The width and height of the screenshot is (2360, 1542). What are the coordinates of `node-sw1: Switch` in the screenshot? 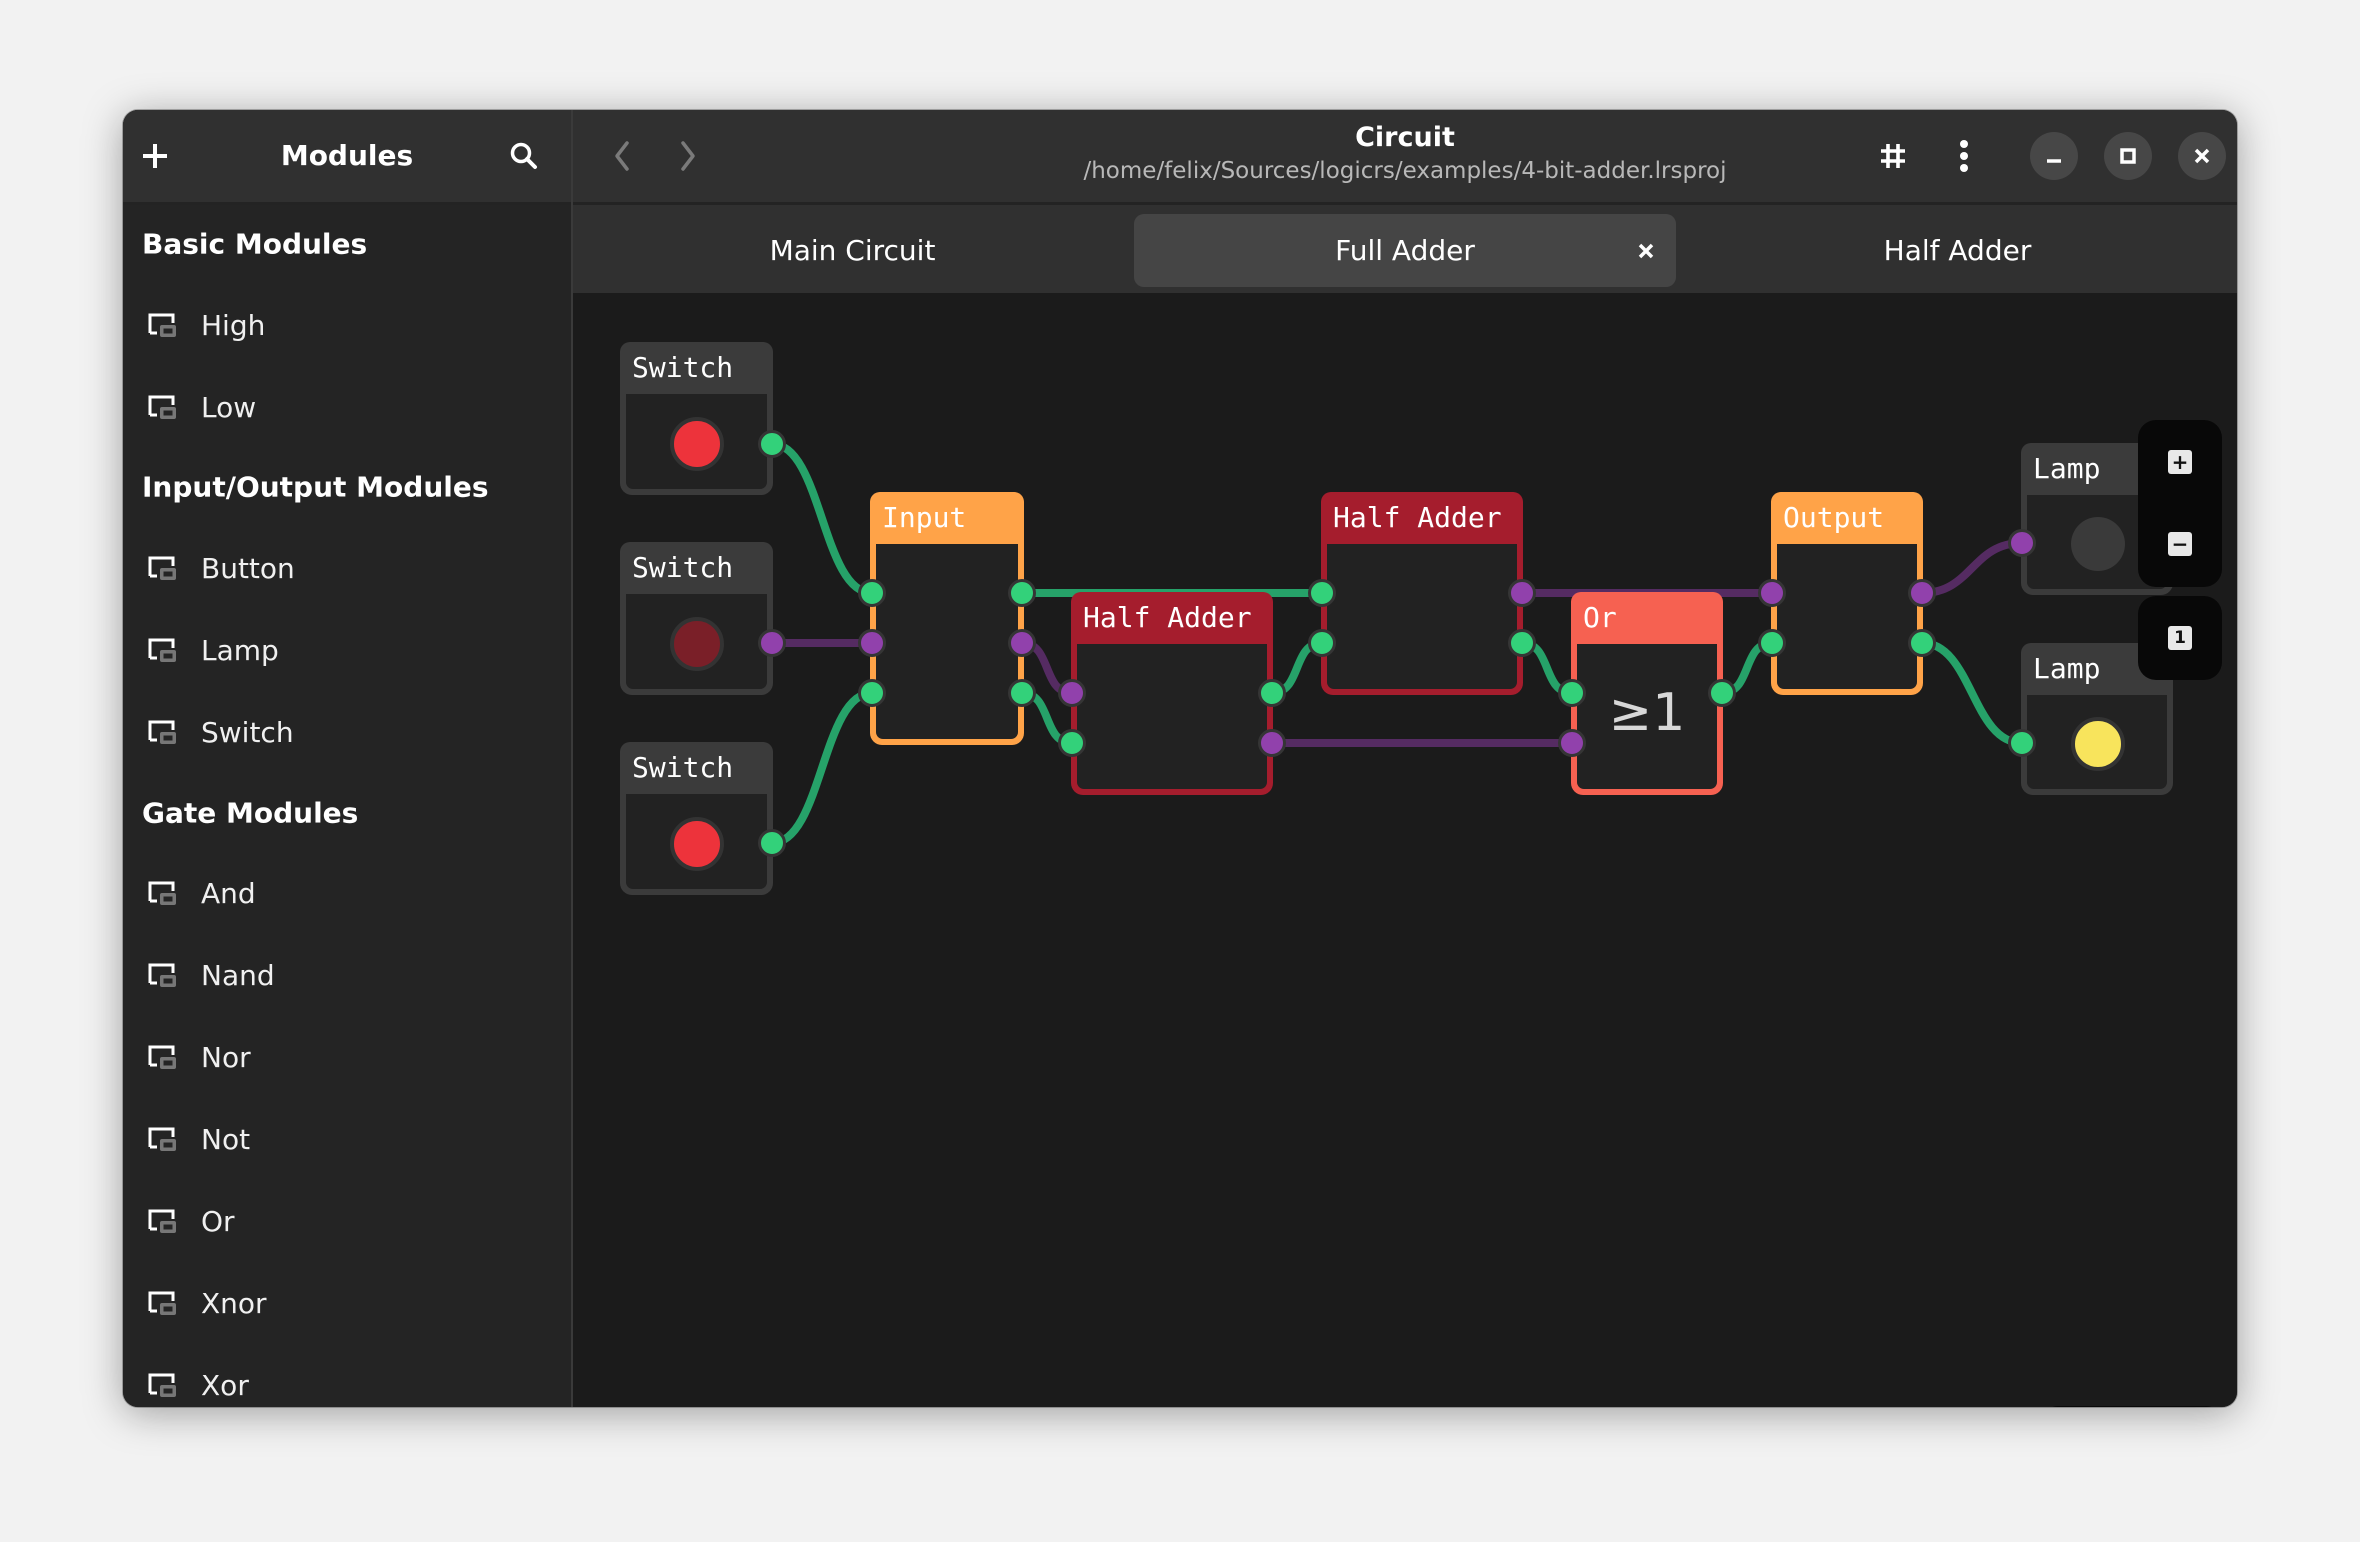 It's located at (696, 418).